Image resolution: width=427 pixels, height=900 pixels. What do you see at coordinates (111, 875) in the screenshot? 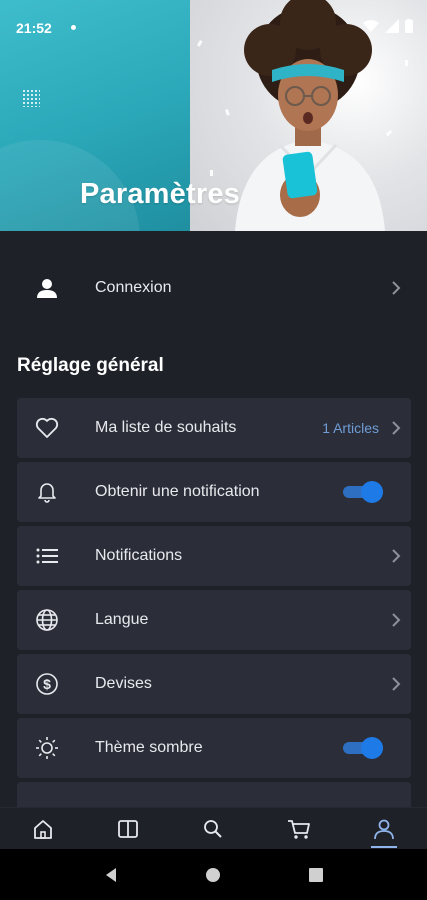
I see `back-icon` at bounding box center [111, 875].